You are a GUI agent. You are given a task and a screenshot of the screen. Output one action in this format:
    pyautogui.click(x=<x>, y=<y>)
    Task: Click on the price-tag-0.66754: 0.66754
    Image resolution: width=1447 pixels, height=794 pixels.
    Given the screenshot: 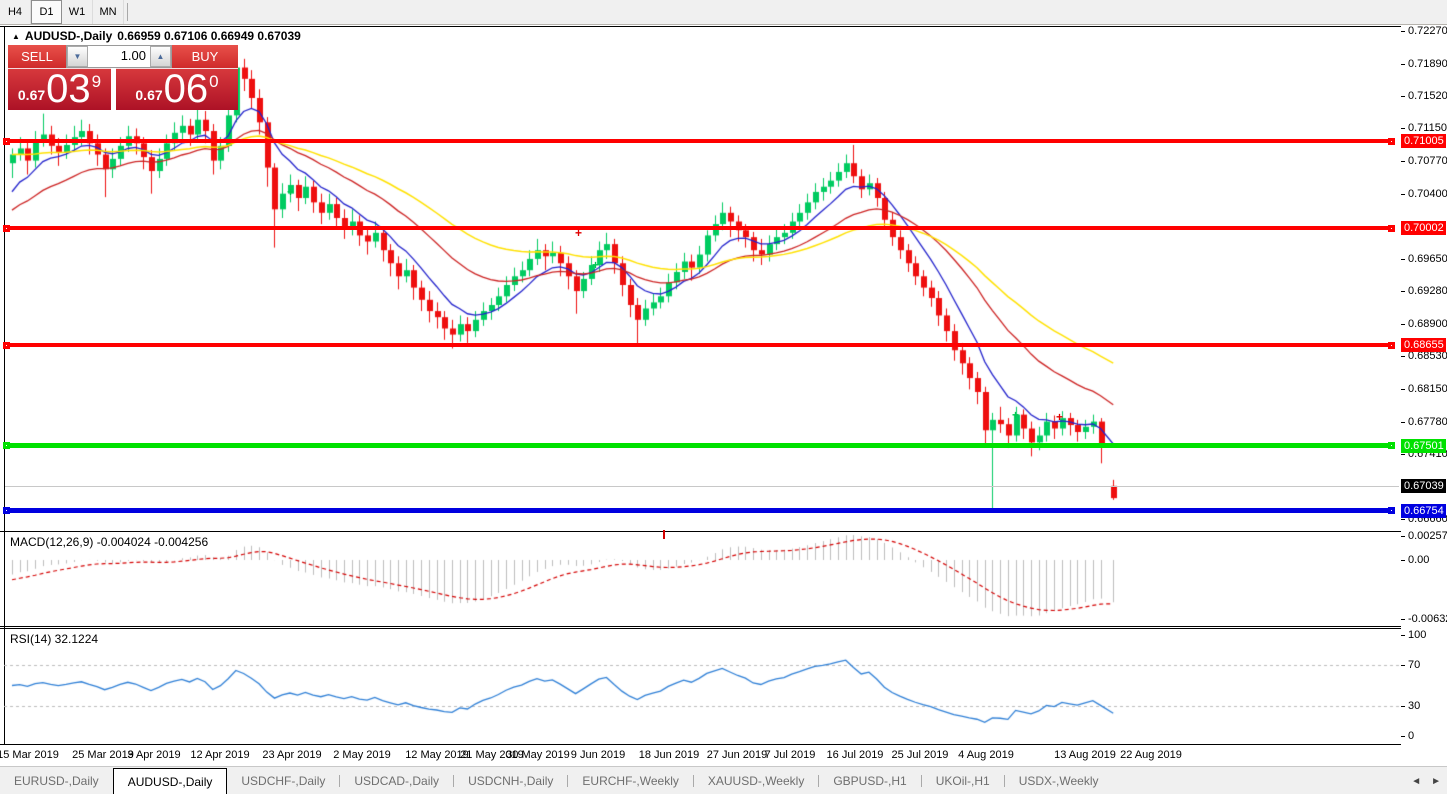 What is the action you would take?
    pyautogui.click(x=1423, y=510)
    